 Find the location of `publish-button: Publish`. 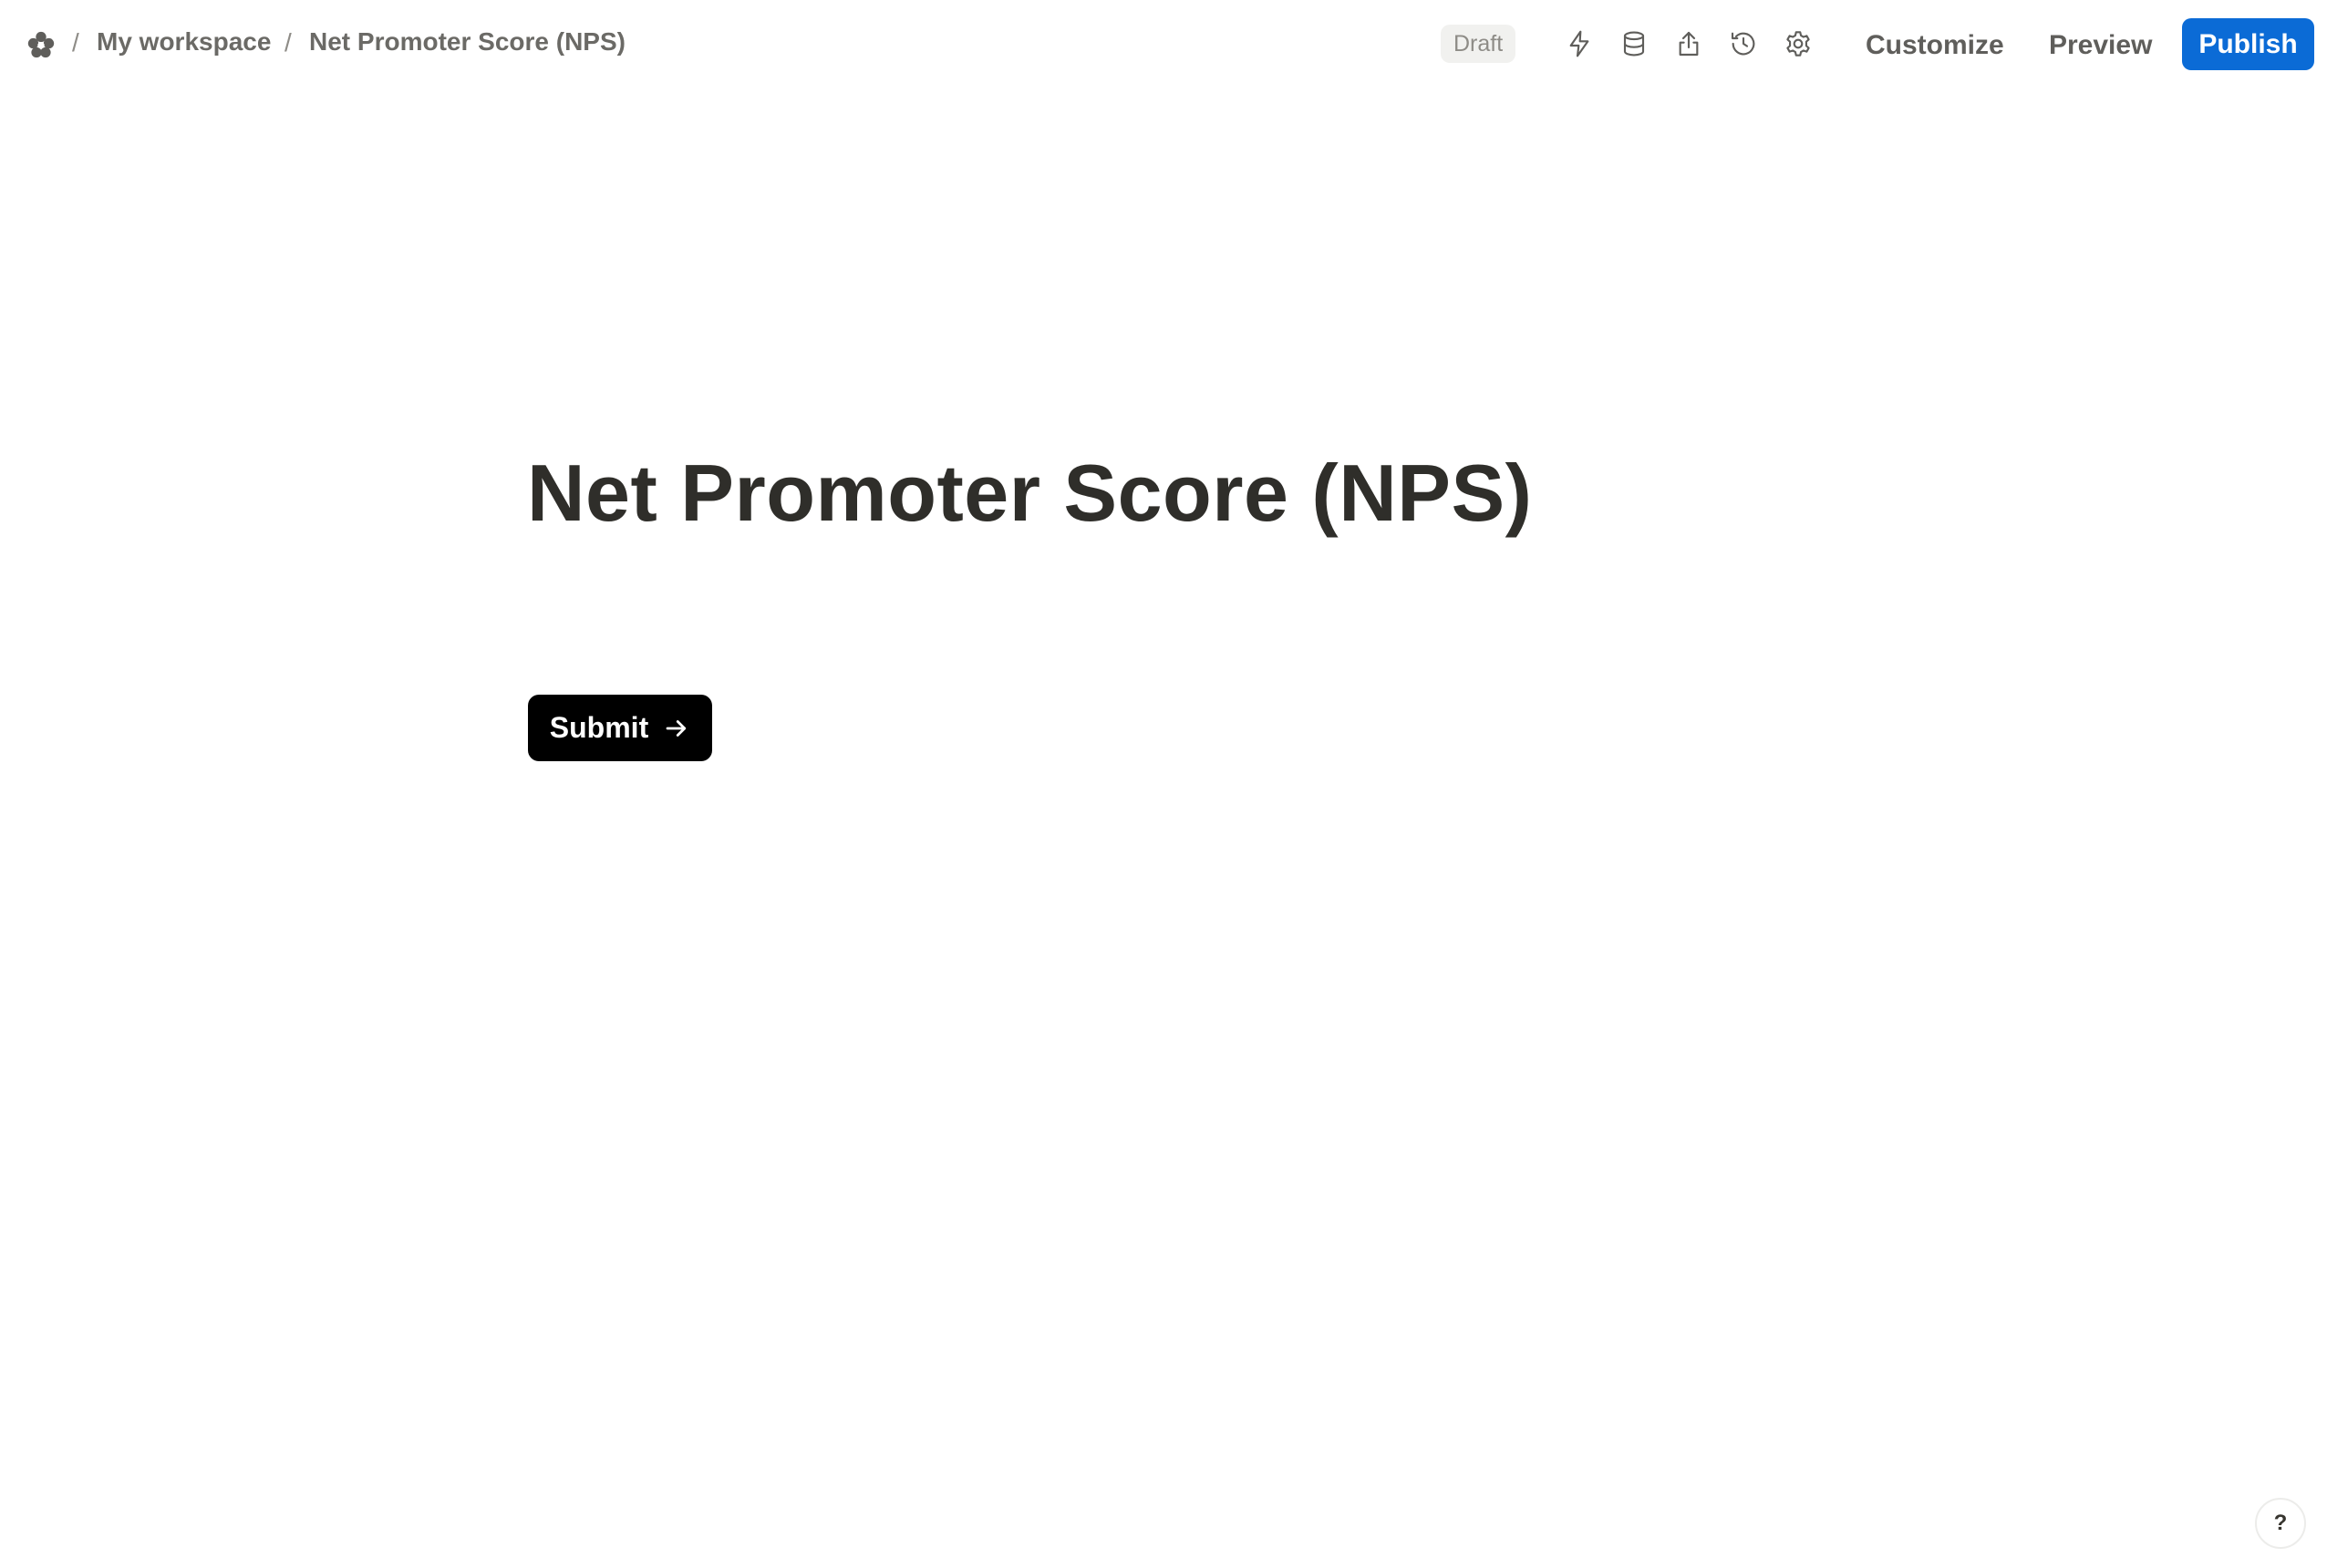

publish-button: Publish is located at coordinates (2248, 44).